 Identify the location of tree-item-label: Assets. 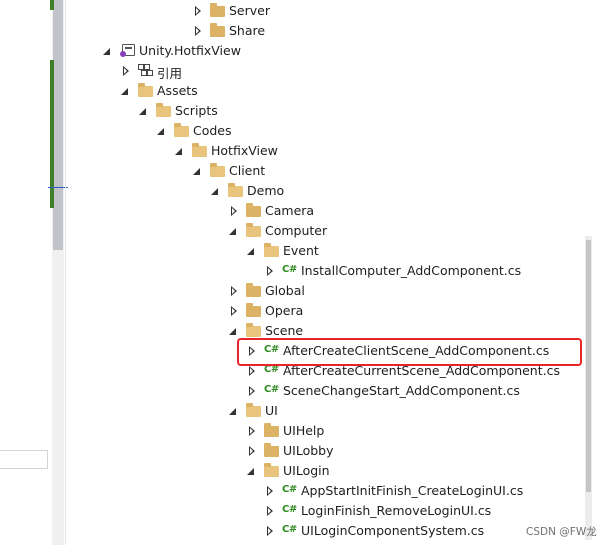
(177, 90).